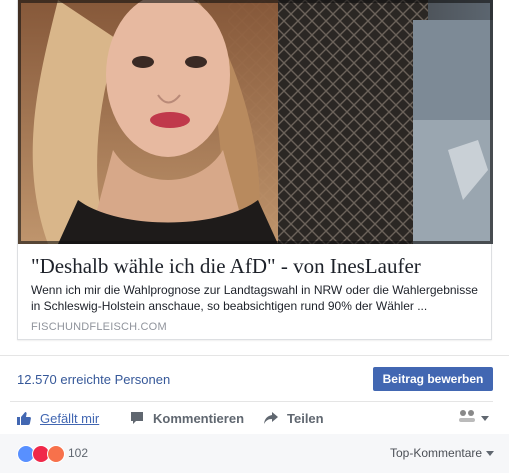 The width and height of the screenshot is (509, 473). I want to click on reaction-icons, so click(41, 454).